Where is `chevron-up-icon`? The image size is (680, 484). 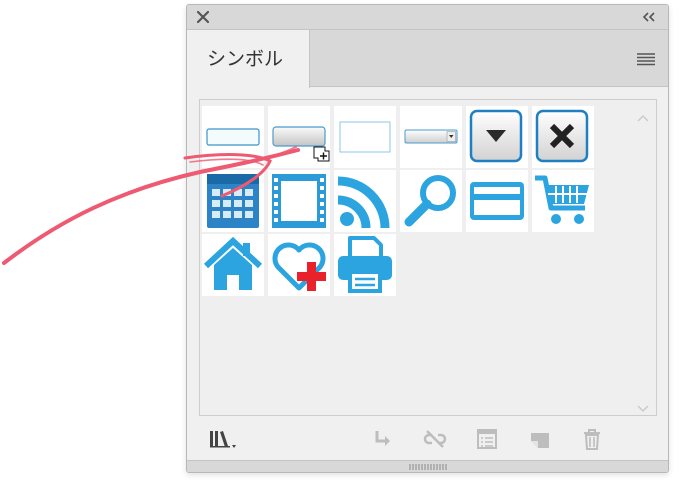
chevron-up-icon is located at coordinates (643, 115).